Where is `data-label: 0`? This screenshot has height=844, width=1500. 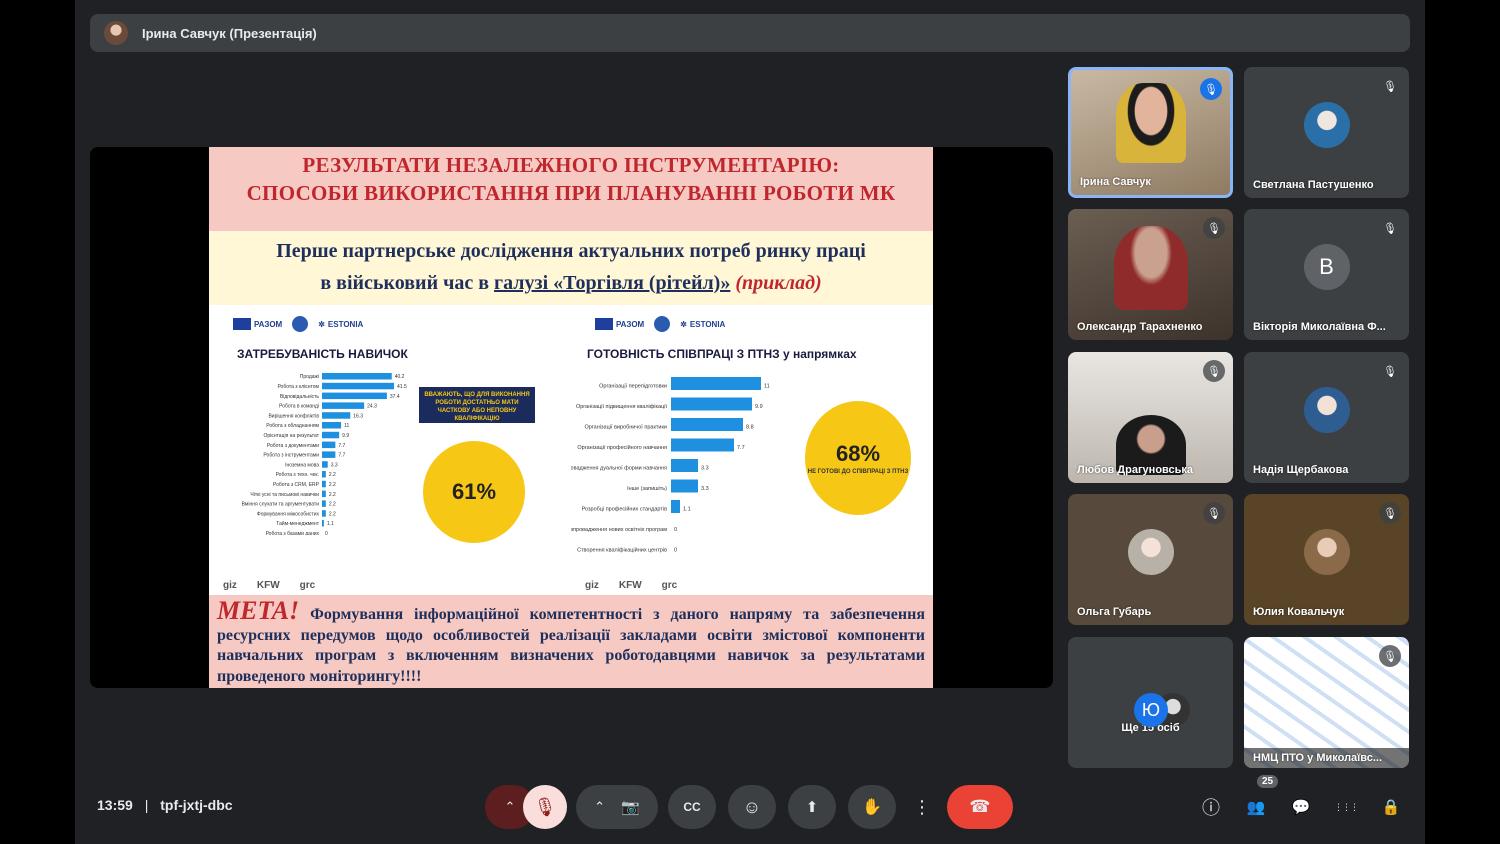
data-label: 0 is located at coordinates (326, 533).